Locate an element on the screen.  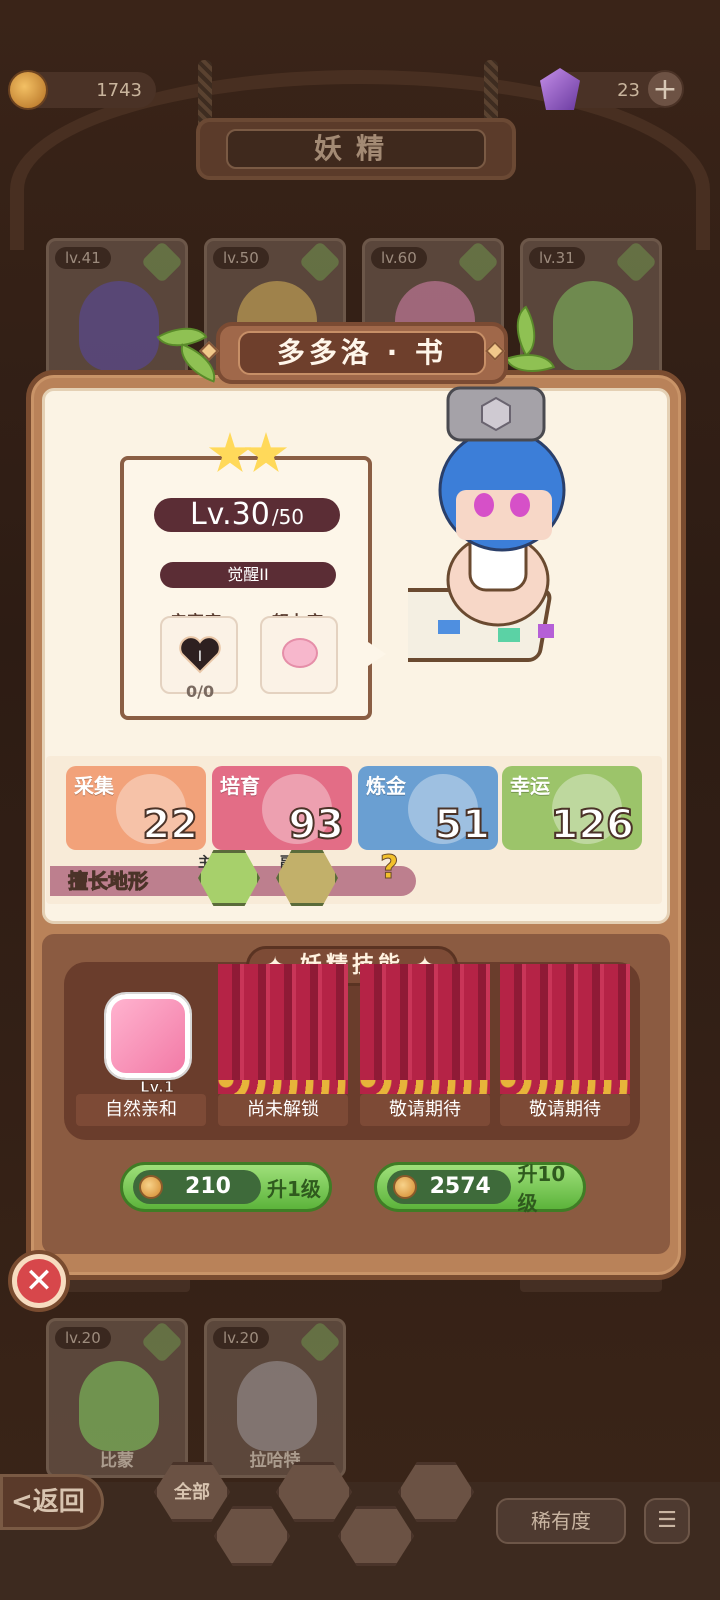
attribute-value: 126 is located at coordinates (592, 825).